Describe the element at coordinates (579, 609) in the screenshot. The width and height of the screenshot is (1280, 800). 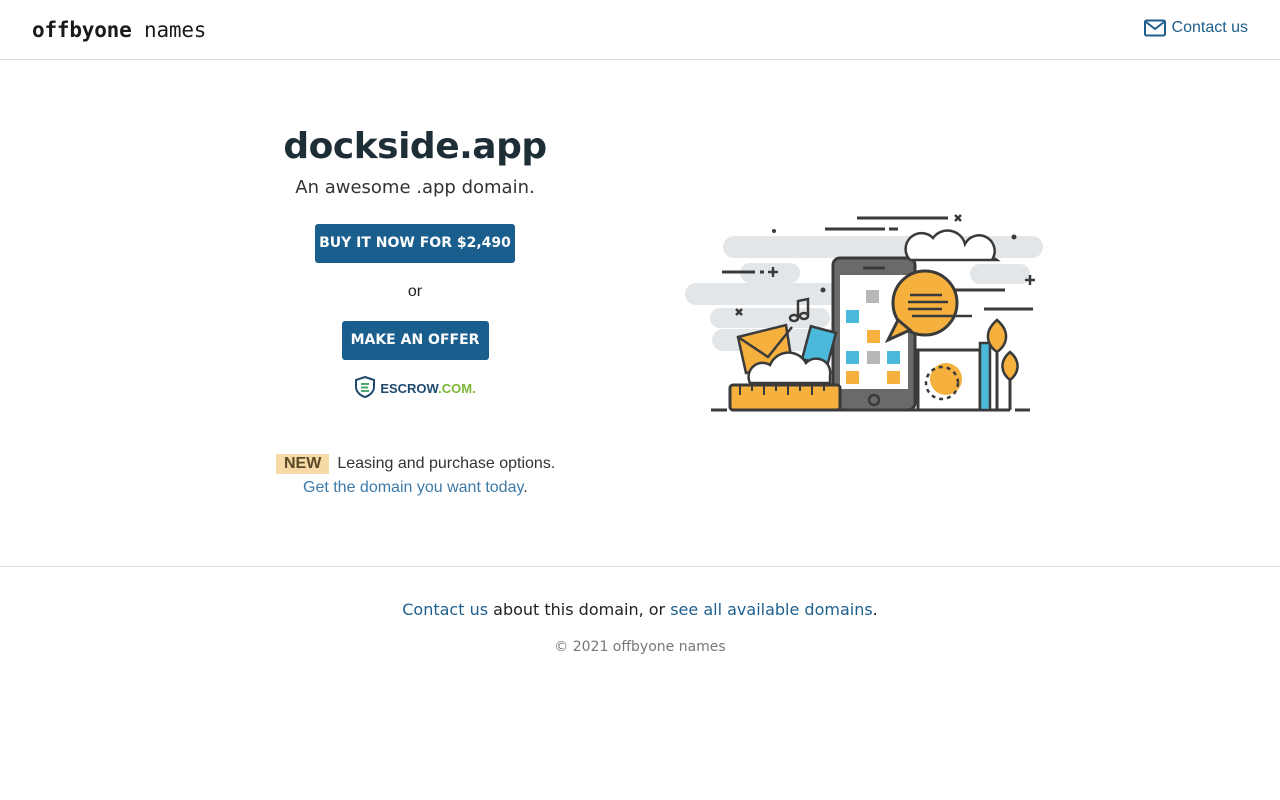
I see `footer-middle-text: about this domain, or` at that location.